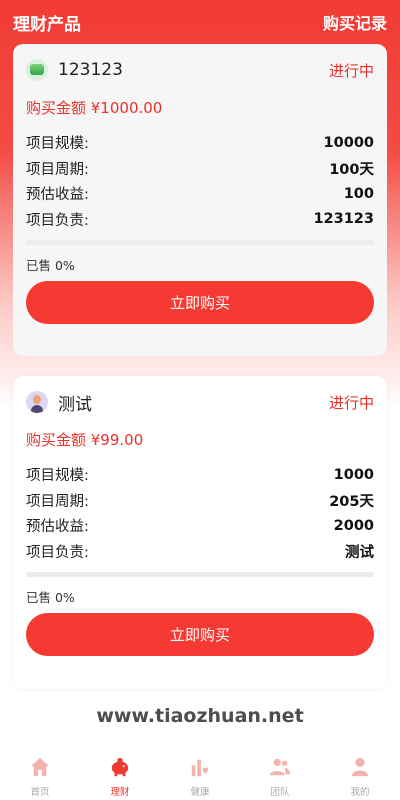 The width and height of the screenshot is (400, 800). What do you see at coordinates (200, 792) in the screenshot?
I see `tab-label: 健康` at bounding box center [200, 792].